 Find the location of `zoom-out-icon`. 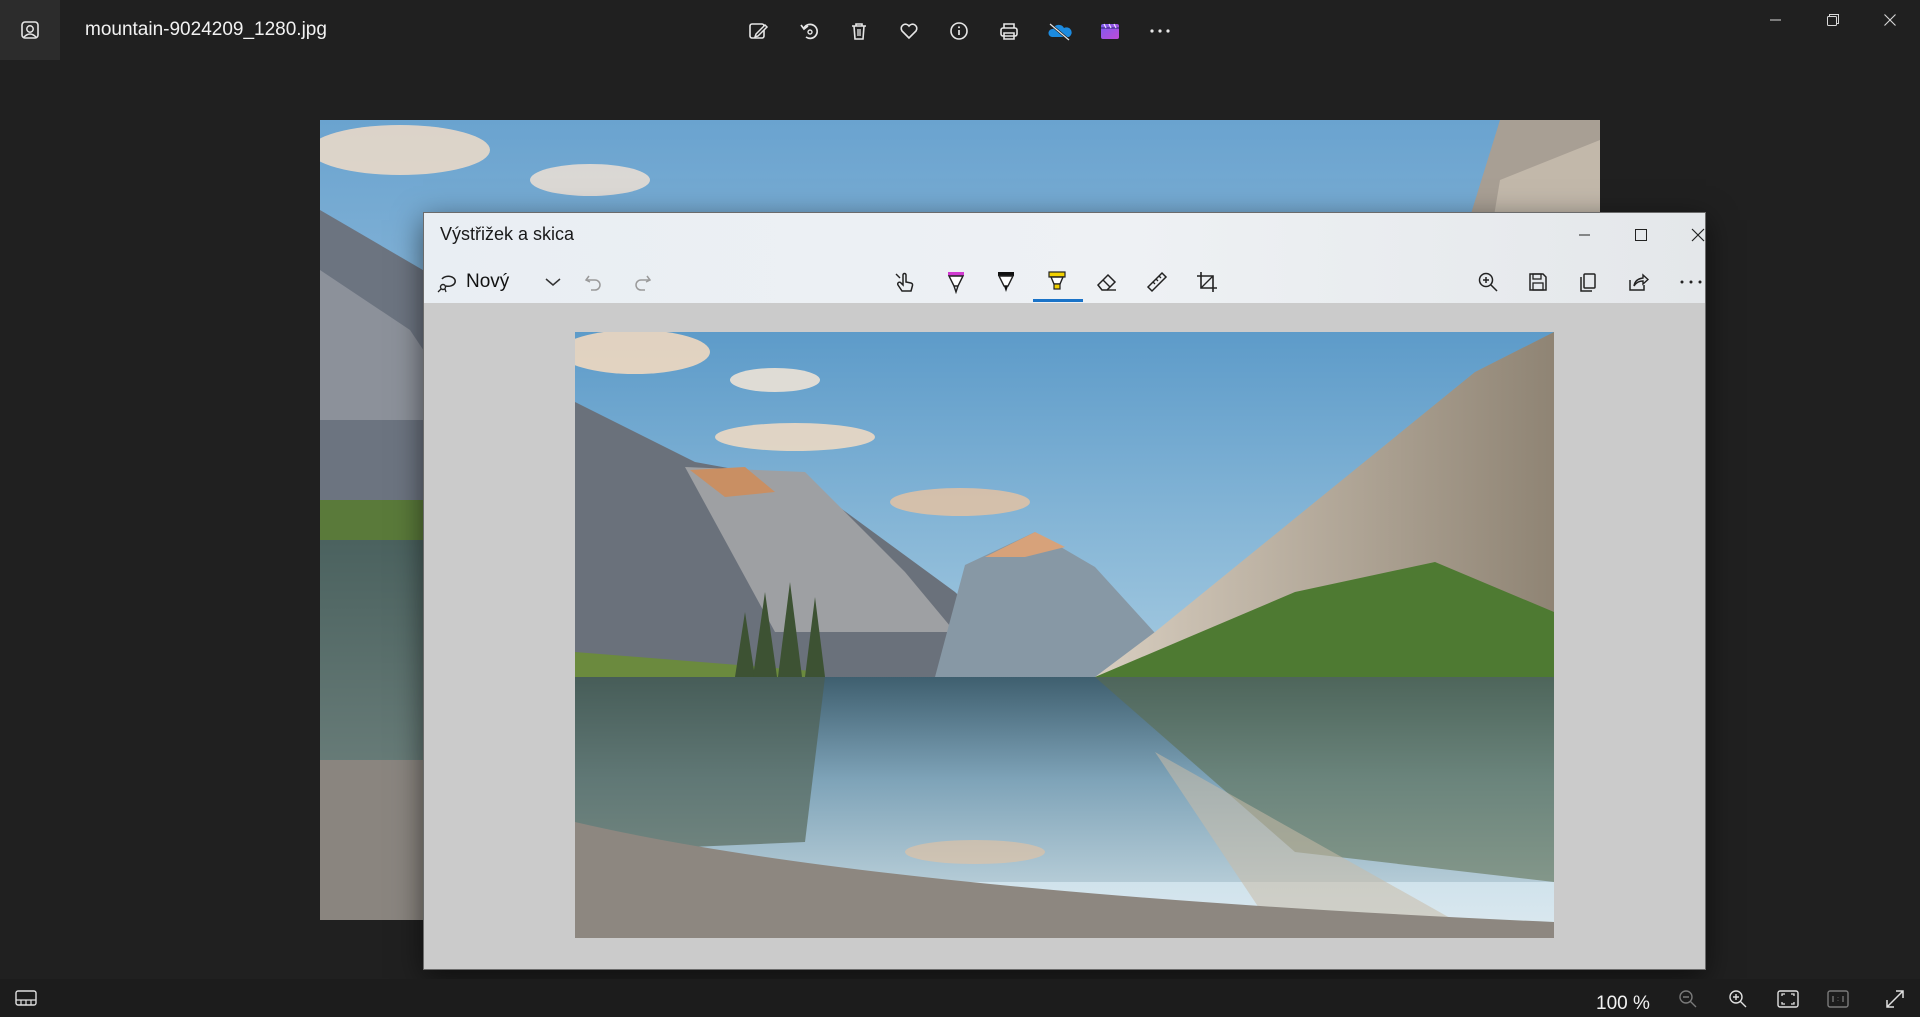

zoom-out-icon is located at coordinates (1688, 999).